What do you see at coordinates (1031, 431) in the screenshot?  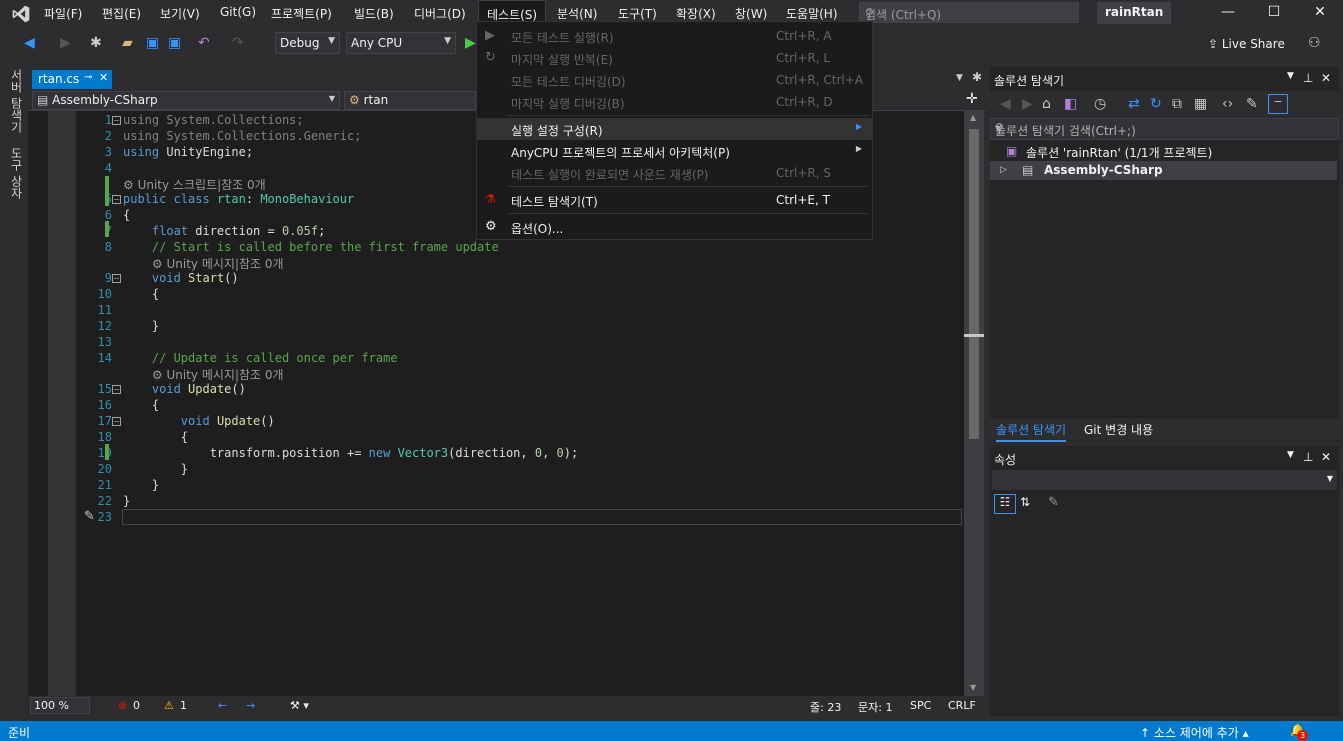 I see `tab-solution-explorer: 솔루션 탐색기` at bounding box center [1031, 431].